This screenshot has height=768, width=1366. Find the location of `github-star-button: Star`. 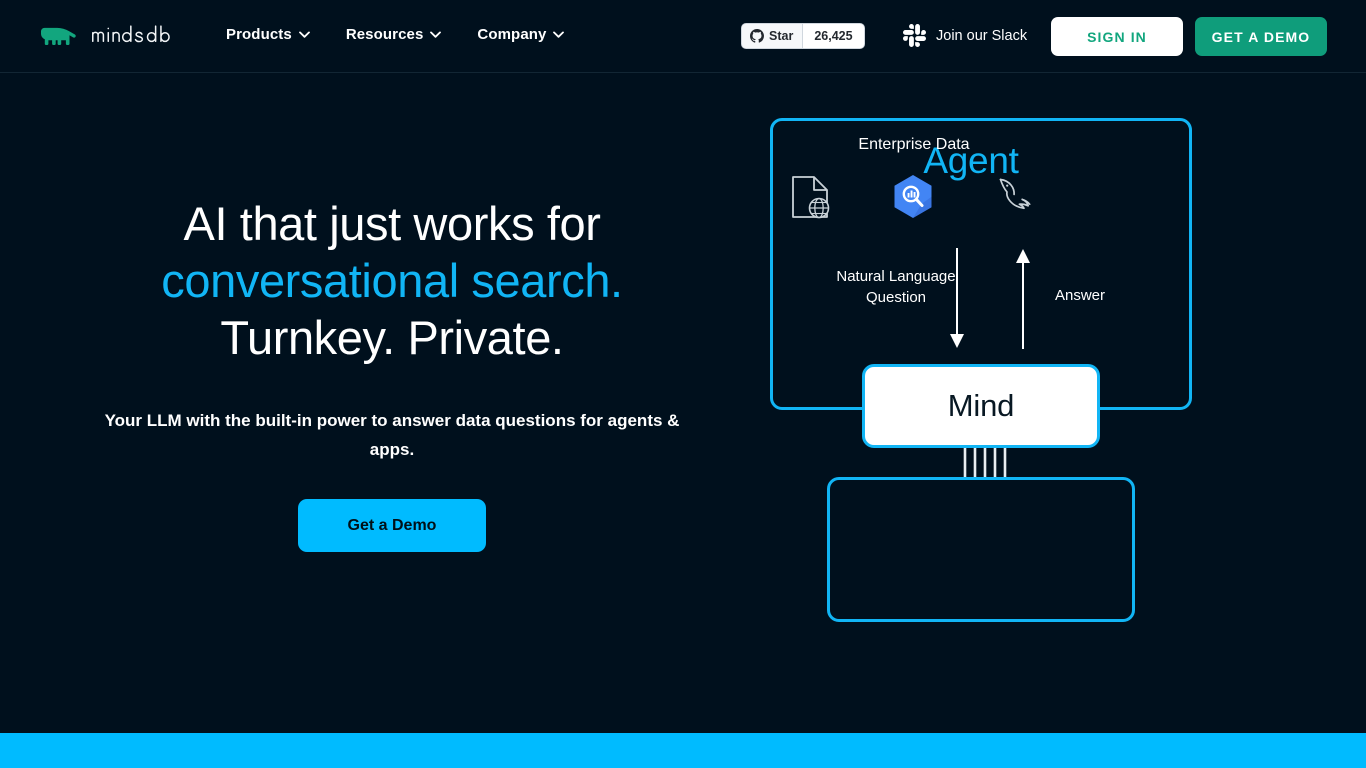

github-star-button: Star is located at coordinates (772, 36).